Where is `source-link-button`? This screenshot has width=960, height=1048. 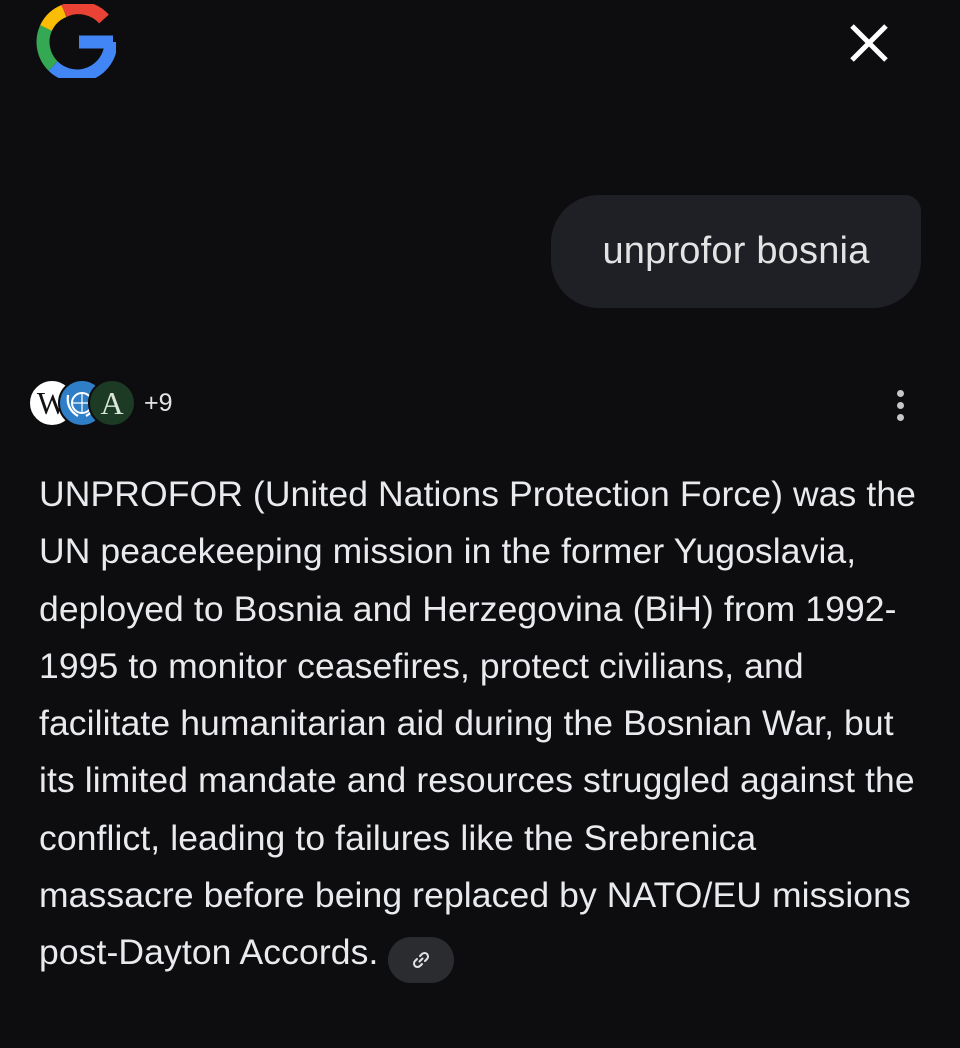
source-link-button is located at coordinates (421, 960).